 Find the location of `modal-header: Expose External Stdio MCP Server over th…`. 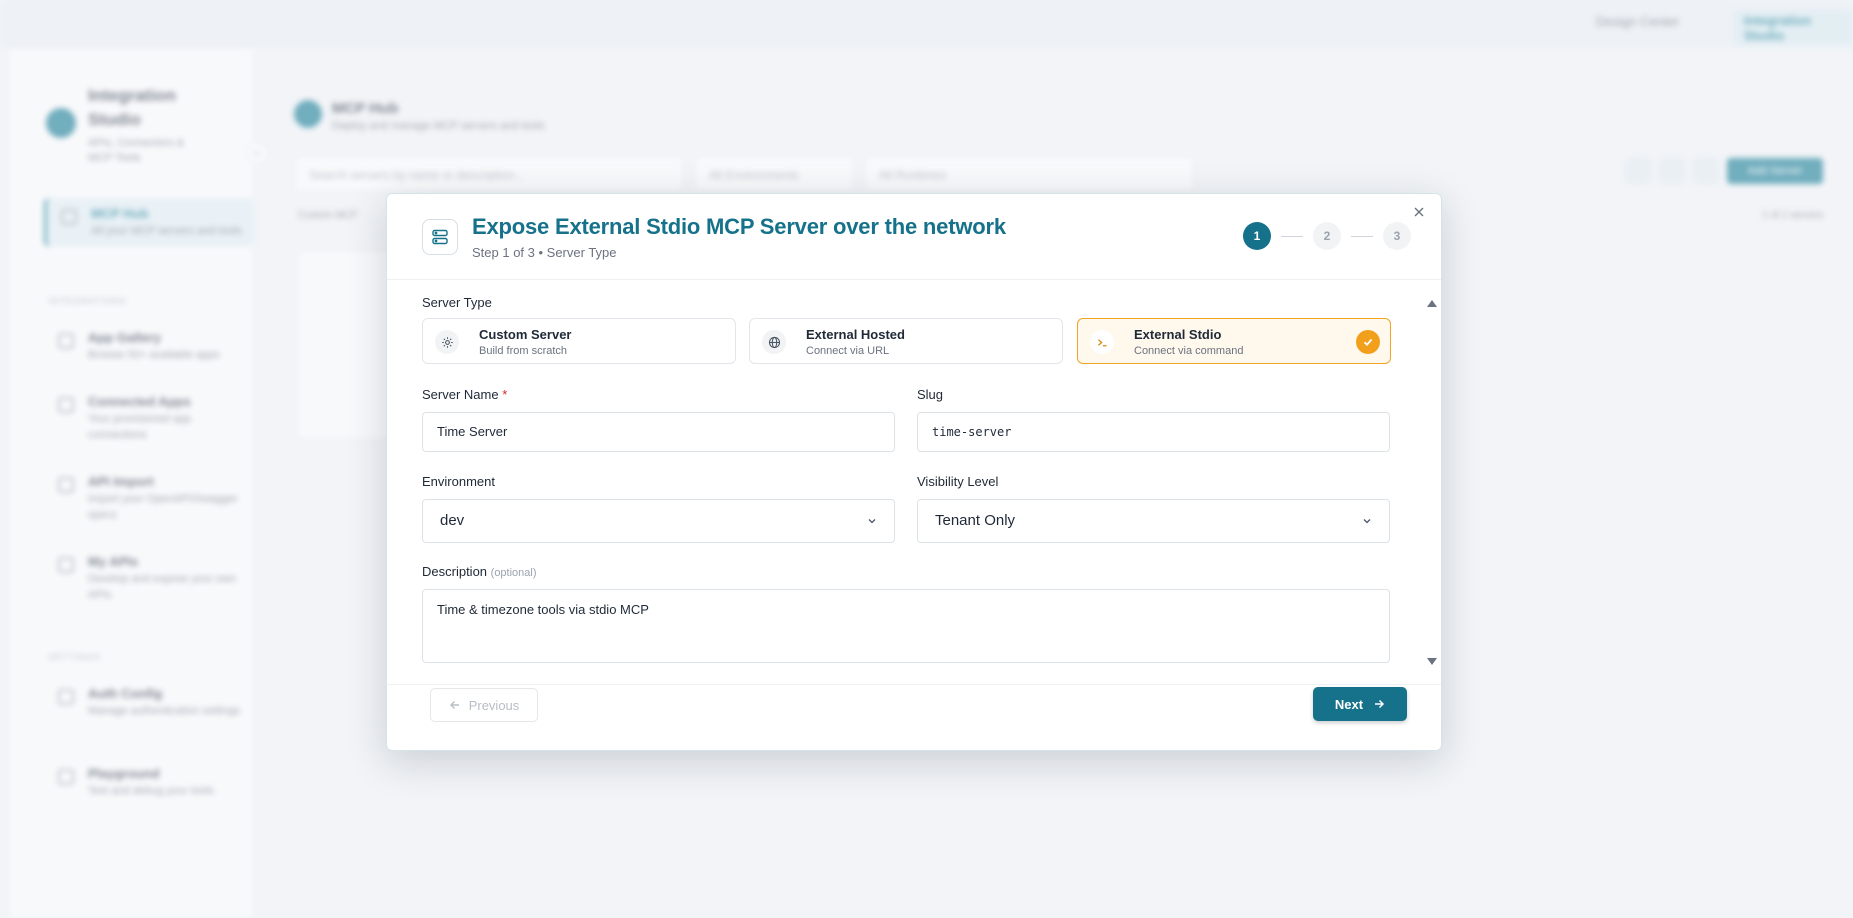

modal-header: Expose External Stdio MCP Server over th… is located at coordinates (914, 237).